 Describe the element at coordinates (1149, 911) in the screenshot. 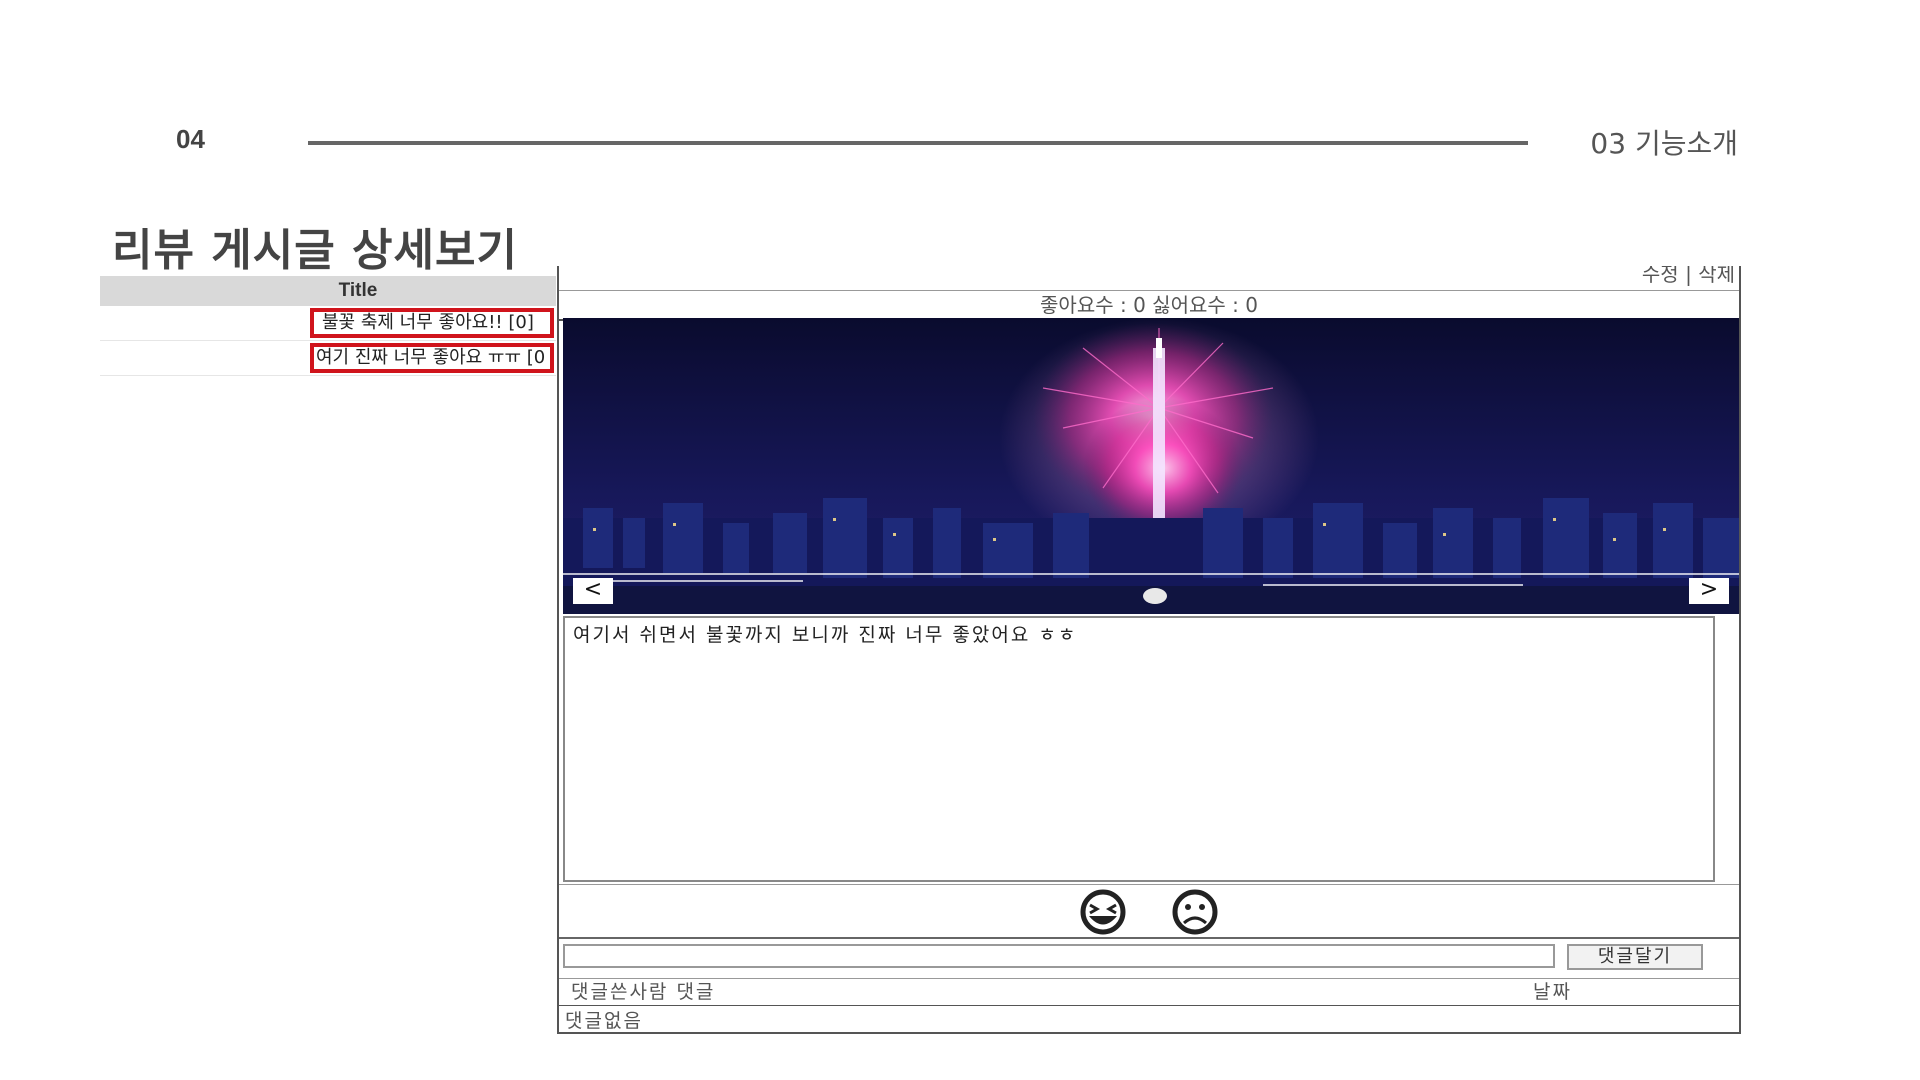

I see `reaction-bar` at that location.